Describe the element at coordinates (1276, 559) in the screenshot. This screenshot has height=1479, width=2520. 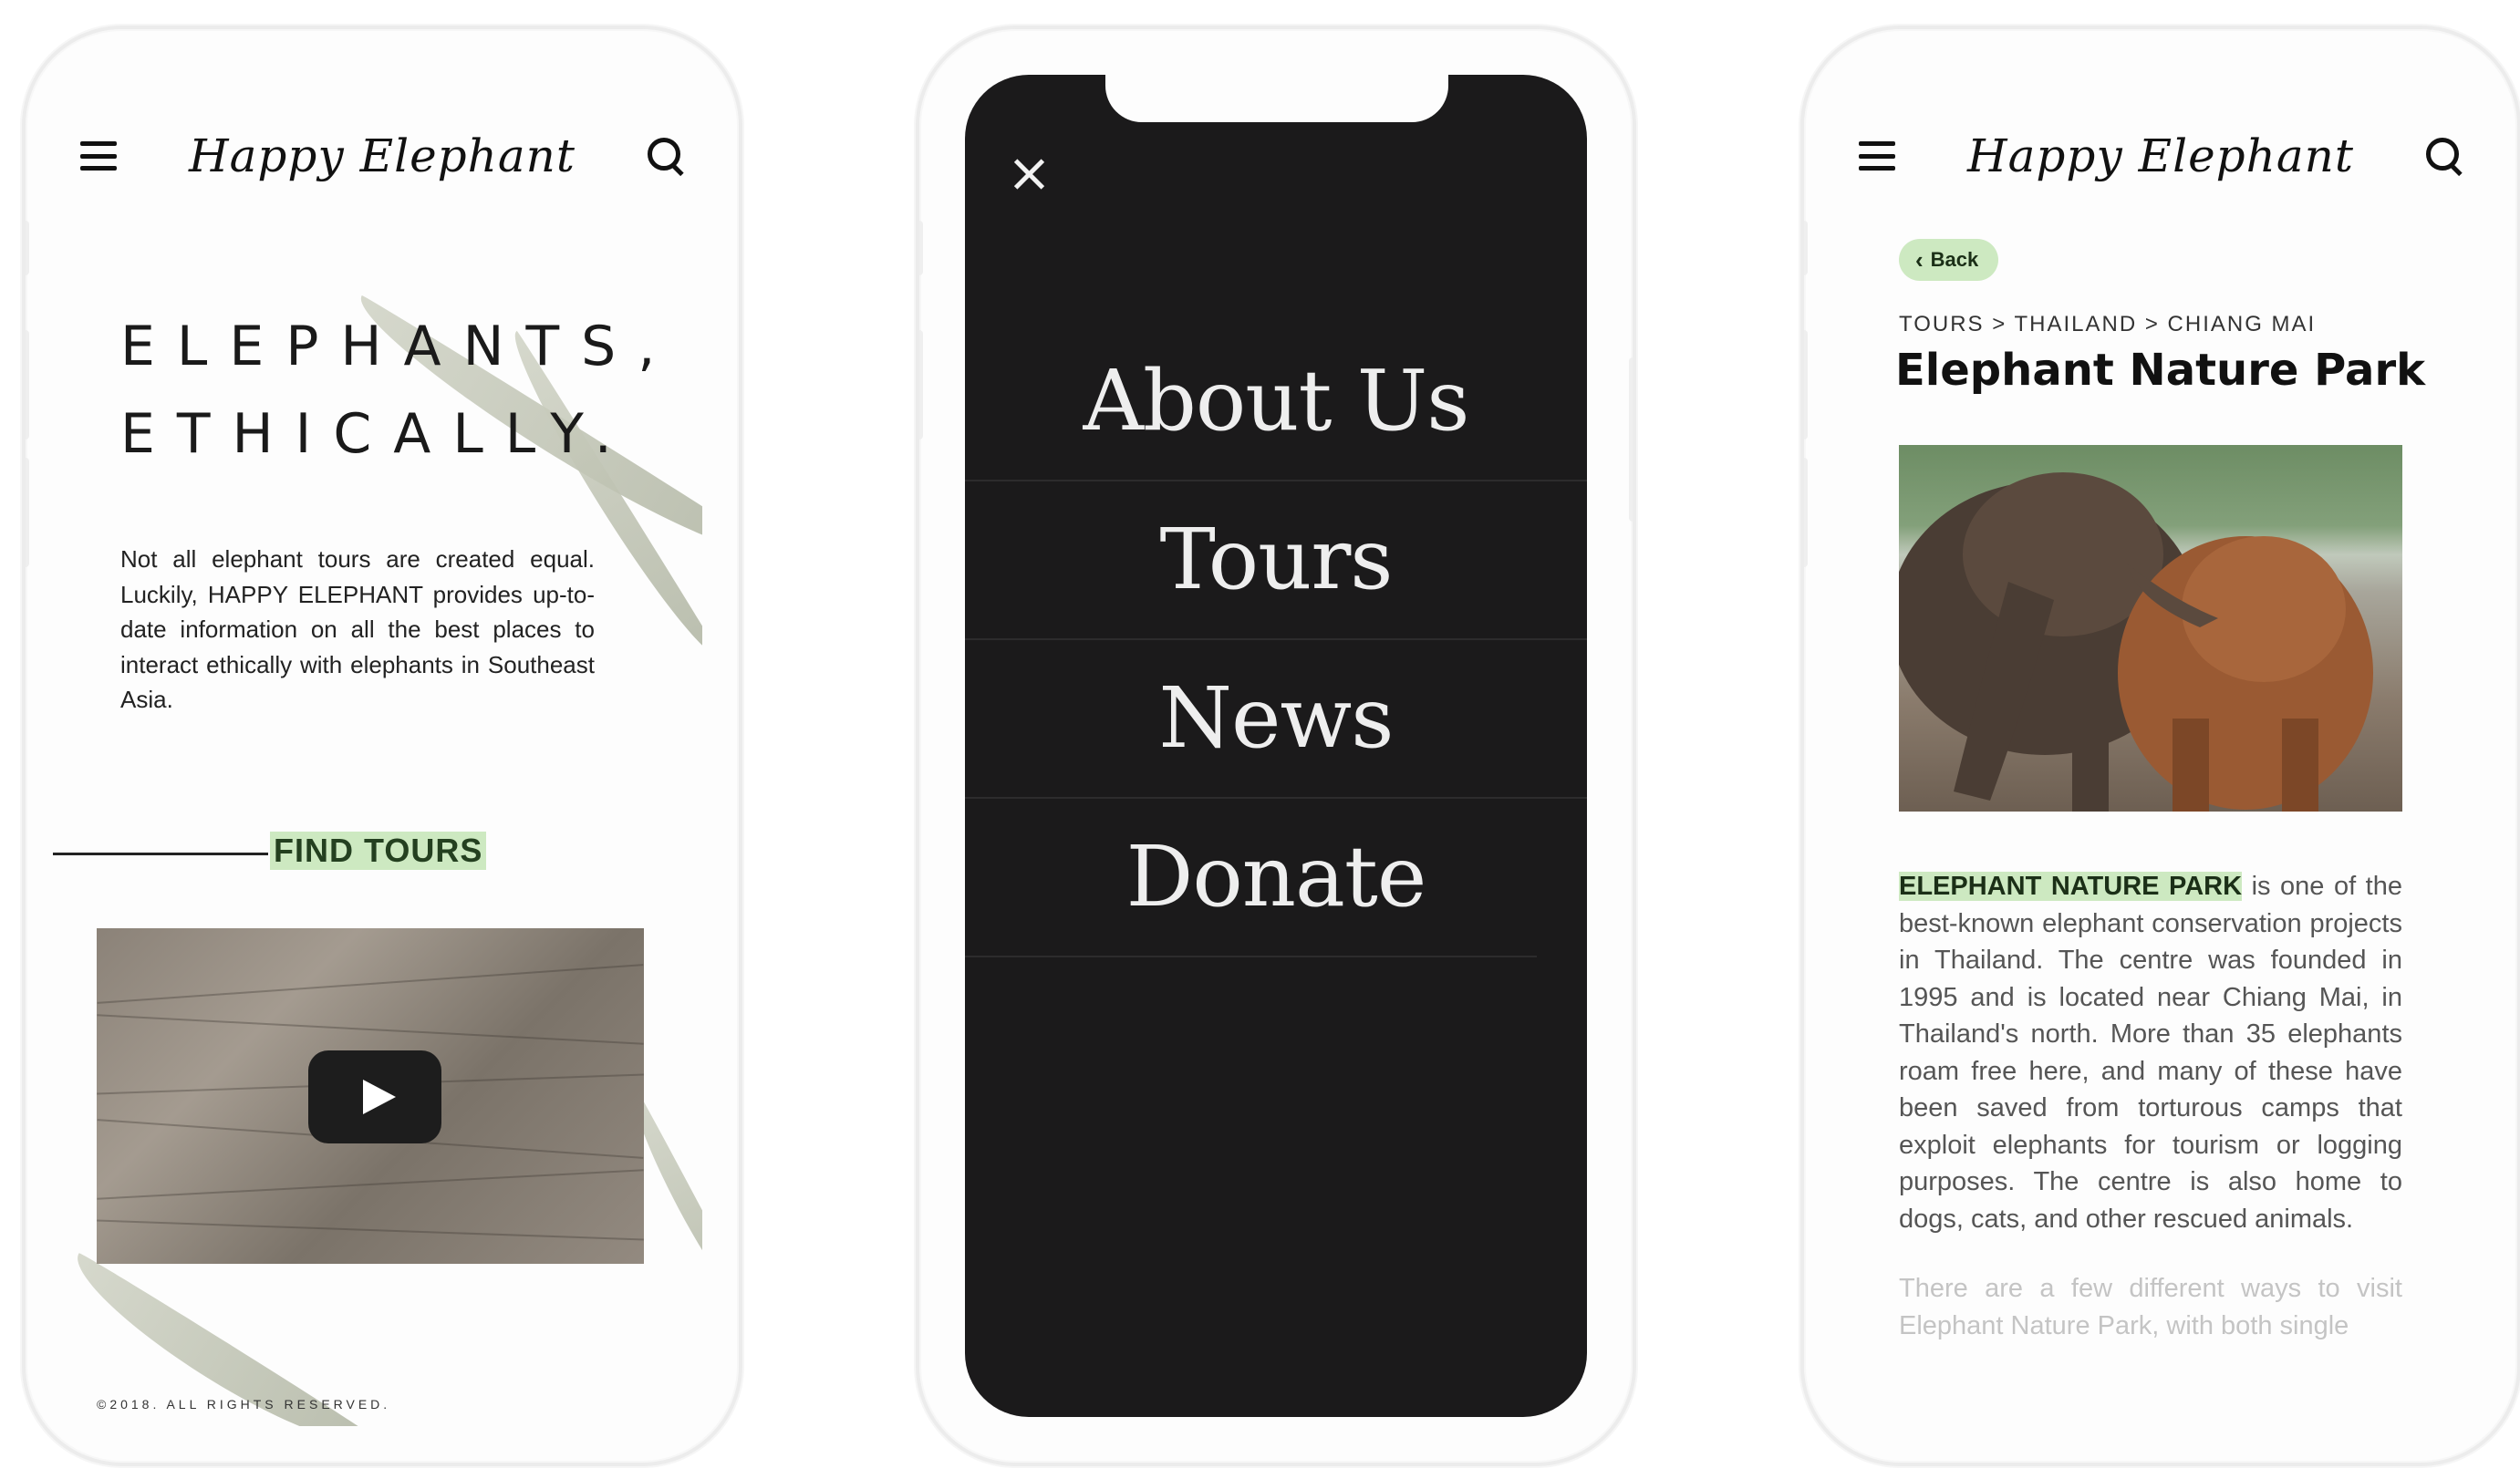
I see `menu-item-tours: Tours` at that location.